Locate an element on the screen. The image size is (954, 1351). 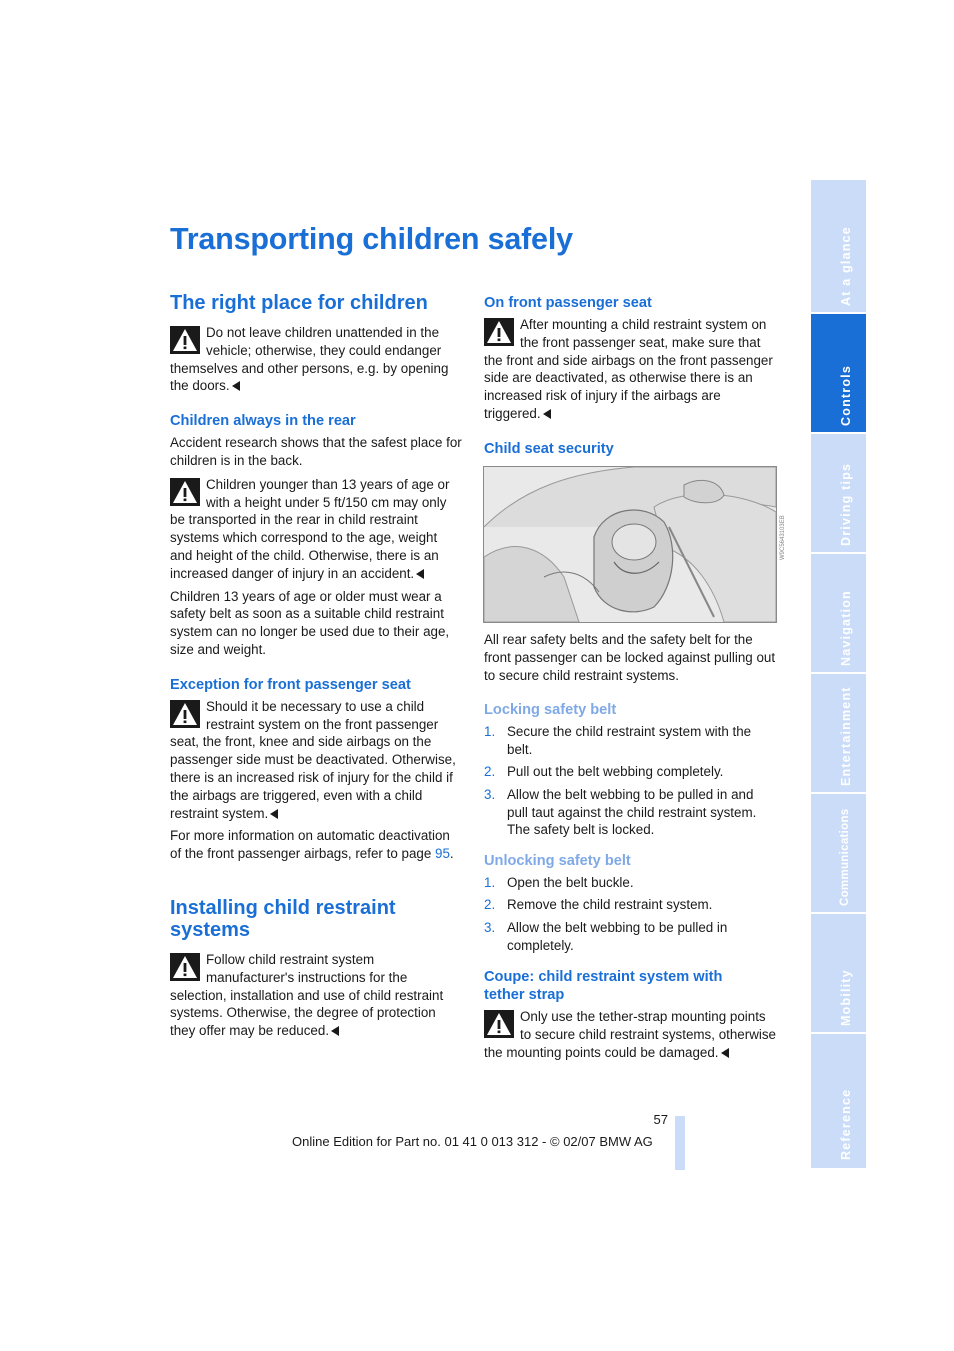
tab-reference: Reference is located at coordinates (838, 1101).